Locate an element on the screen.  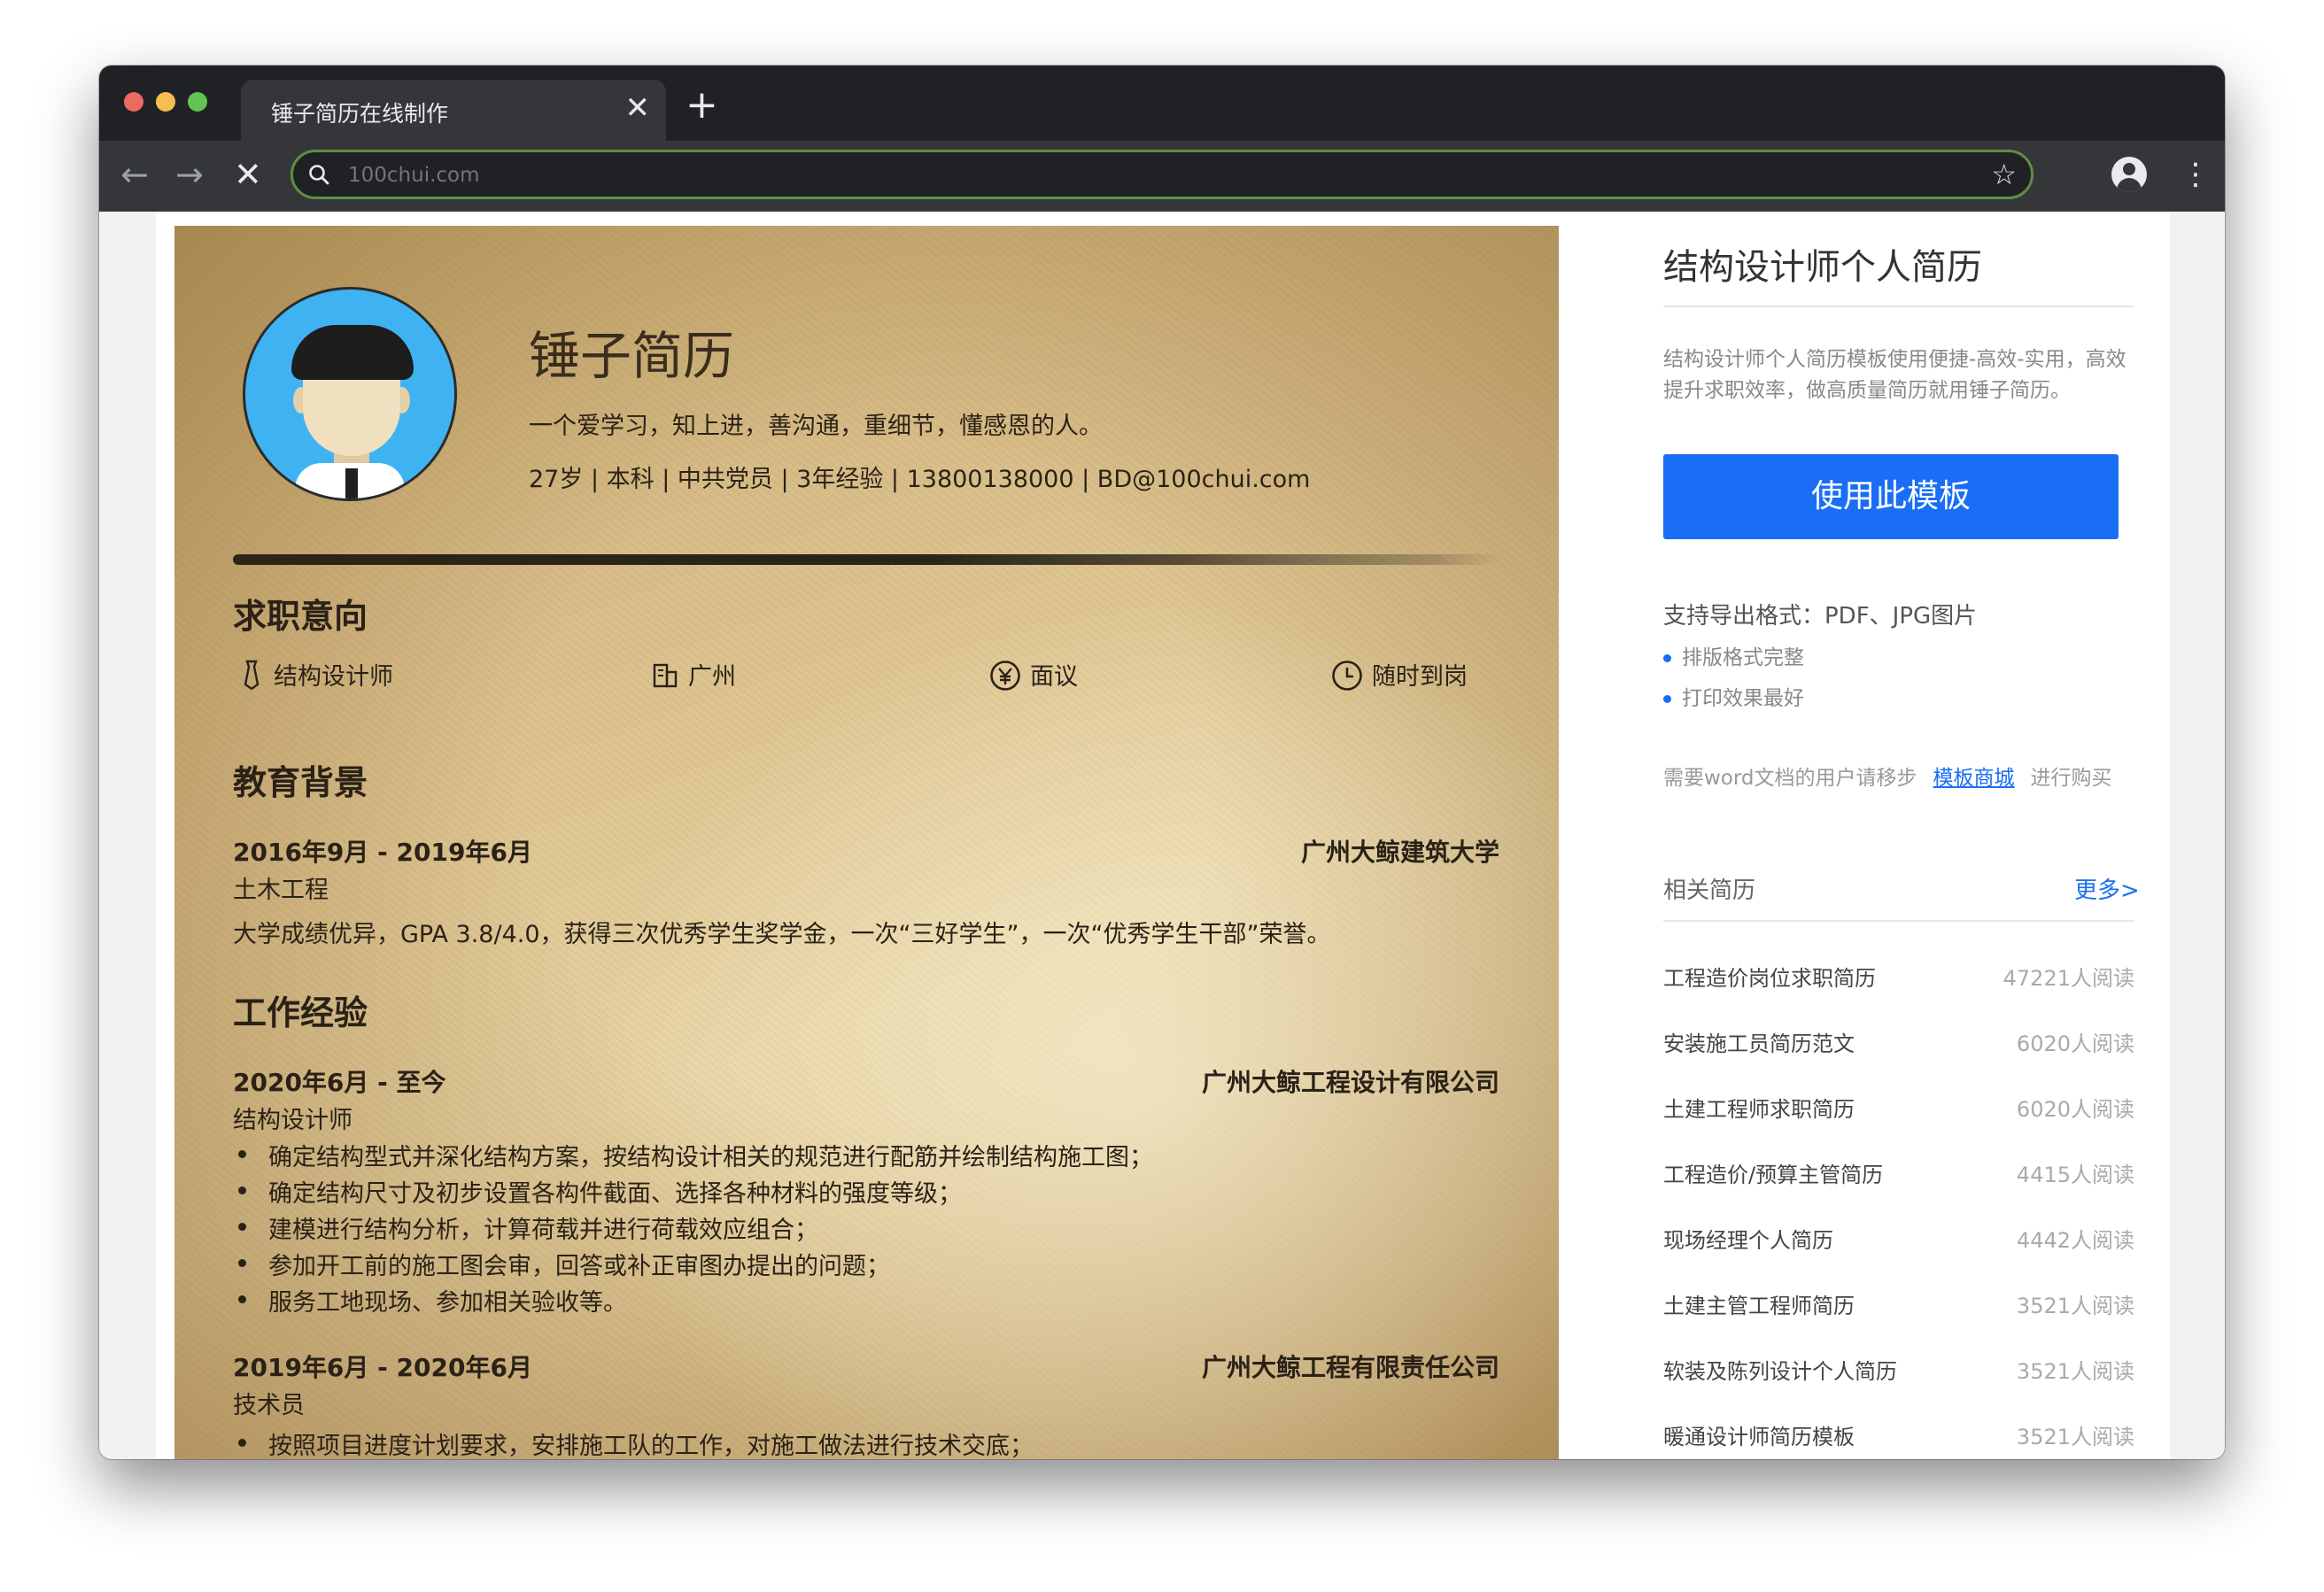
browser-toolbar: ← → ✕ ☆ ⋮ is located at coordinates (1162, 176).